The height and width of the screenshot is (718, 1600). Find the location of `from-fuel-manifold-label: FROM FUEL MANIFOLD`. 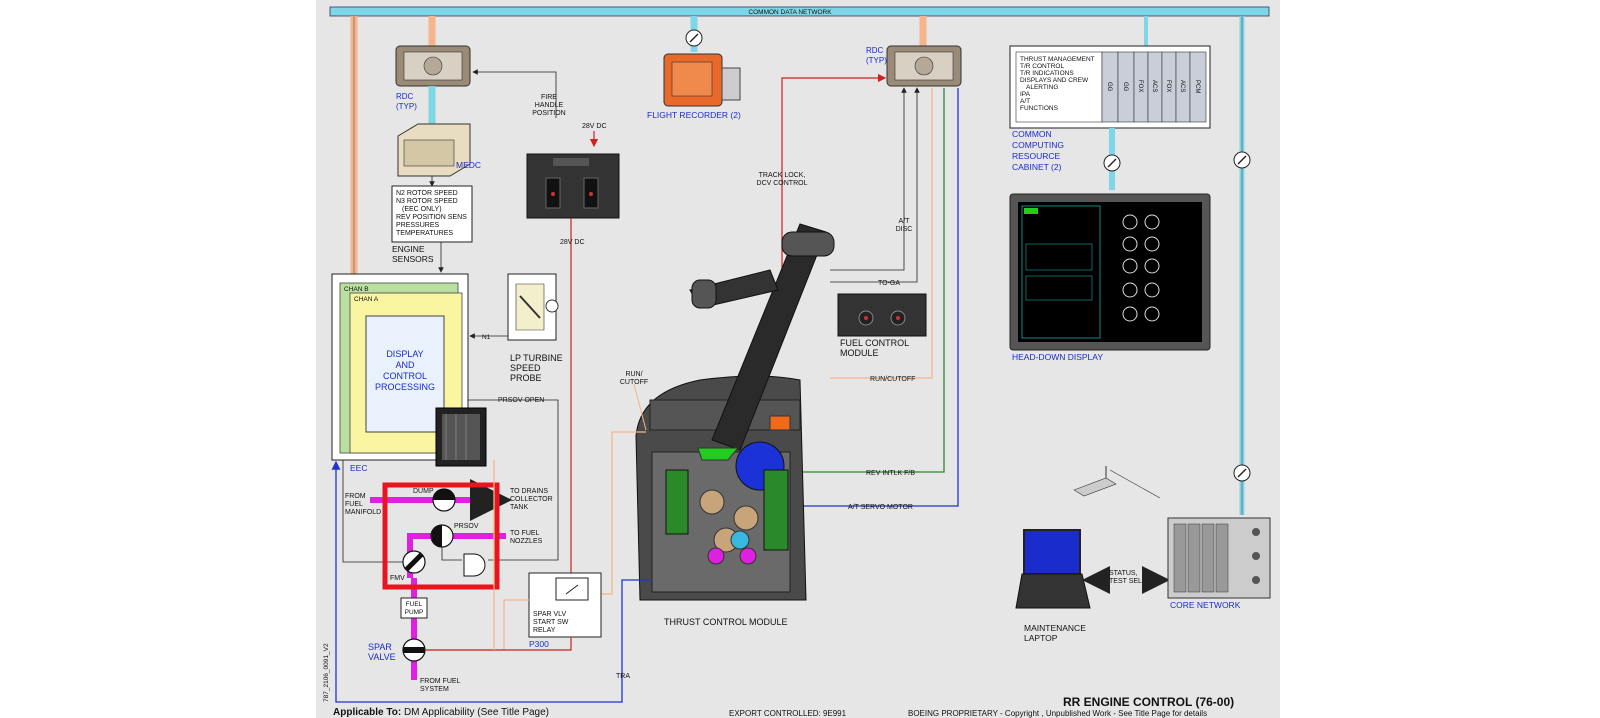

from-fuel-manifold-label: FROM FUEL MANIFOLD is located at coordinates (363, 504).